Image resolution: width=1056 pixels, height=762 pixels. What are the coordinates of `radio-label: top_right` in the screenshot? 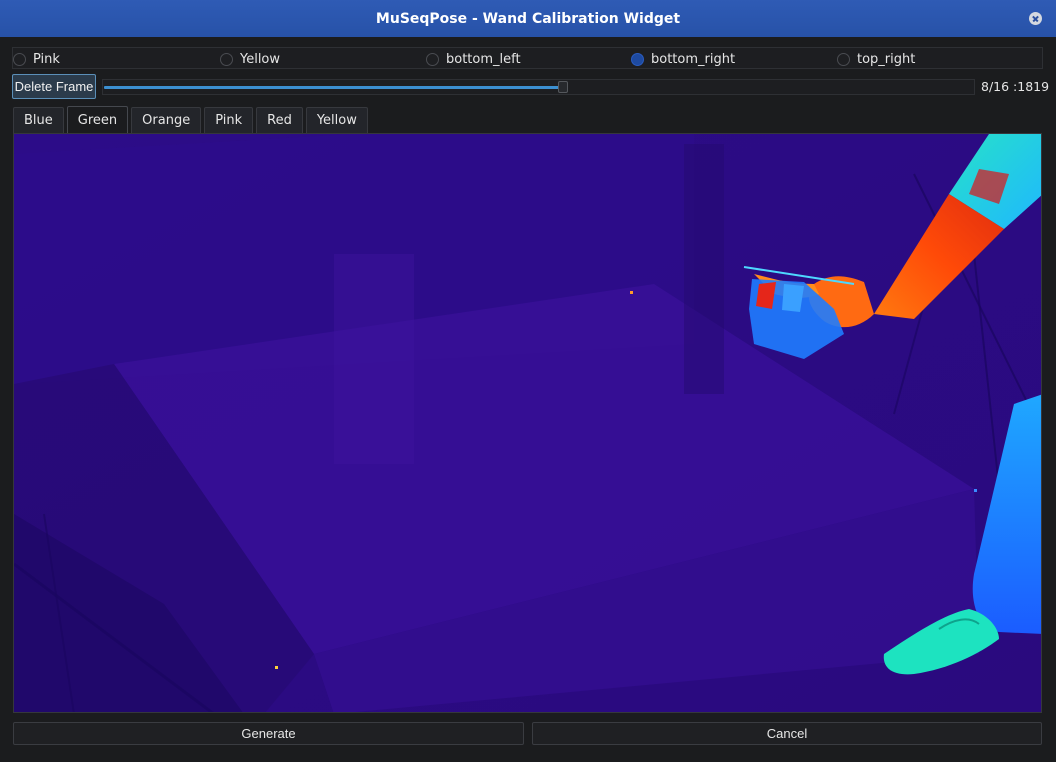 It's located at (886, 59).